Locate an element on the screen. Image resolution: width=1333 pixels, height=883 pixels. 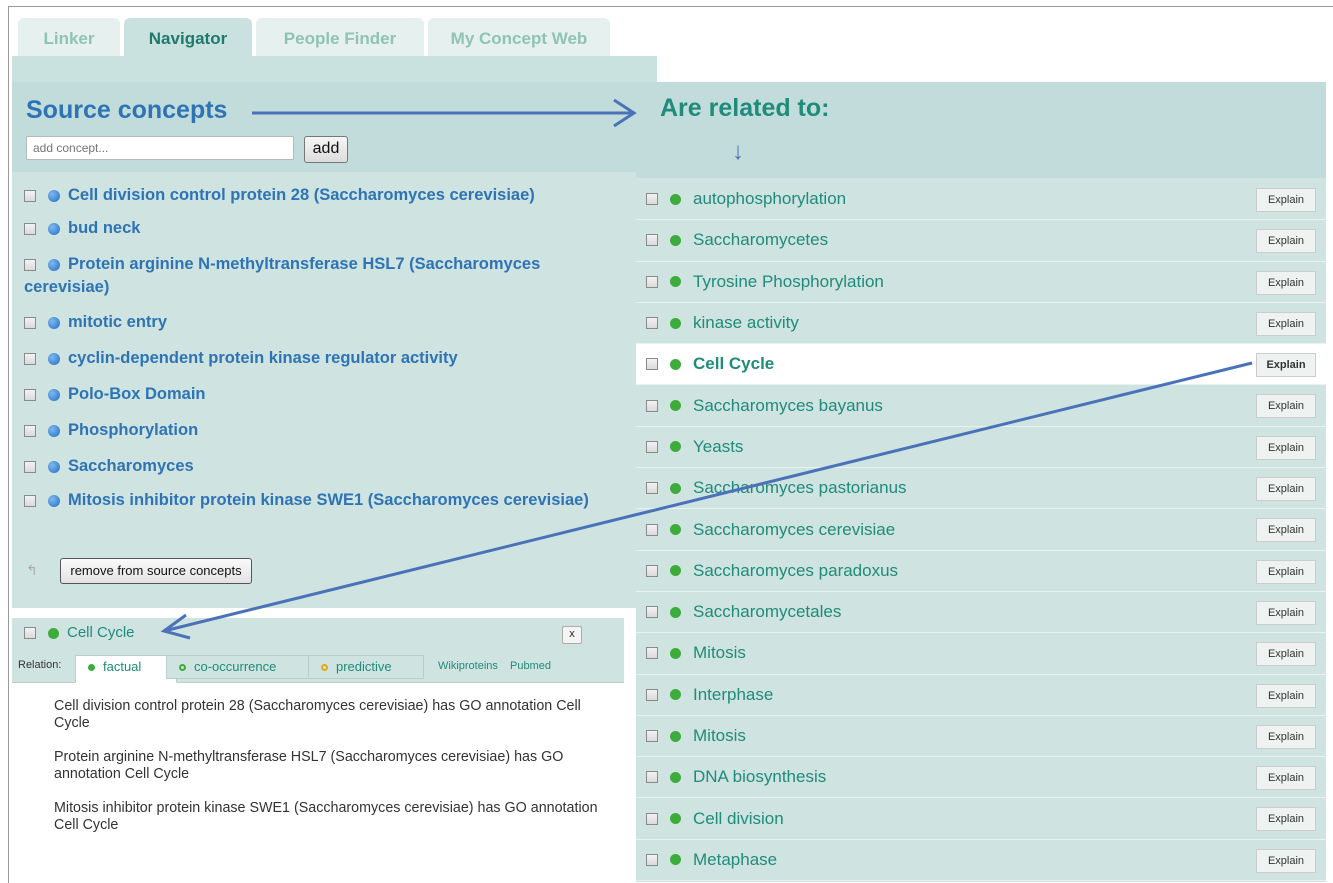
related-title: Are related to: is located at coordinates (745, 108).